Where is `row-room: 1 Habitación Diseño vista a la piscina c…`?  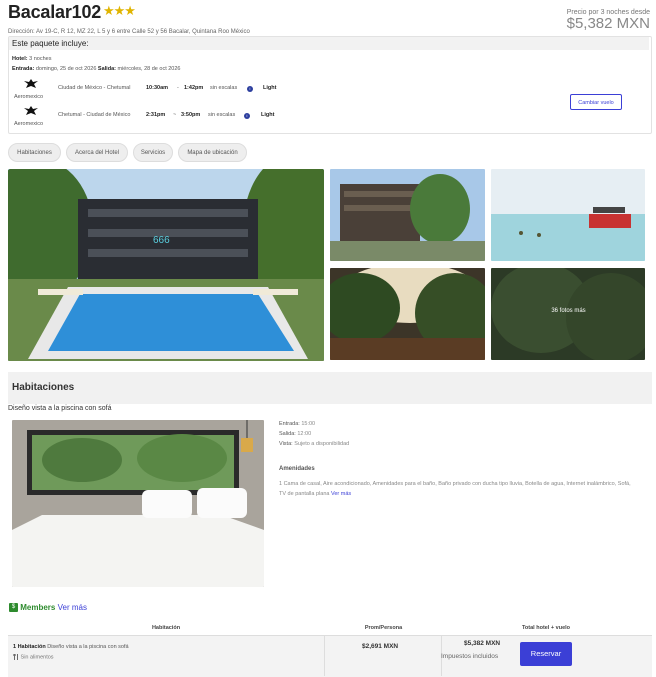
row-room: 1 Habitación Diseño vista a la piscina c… is located at coordinates (71, 647).